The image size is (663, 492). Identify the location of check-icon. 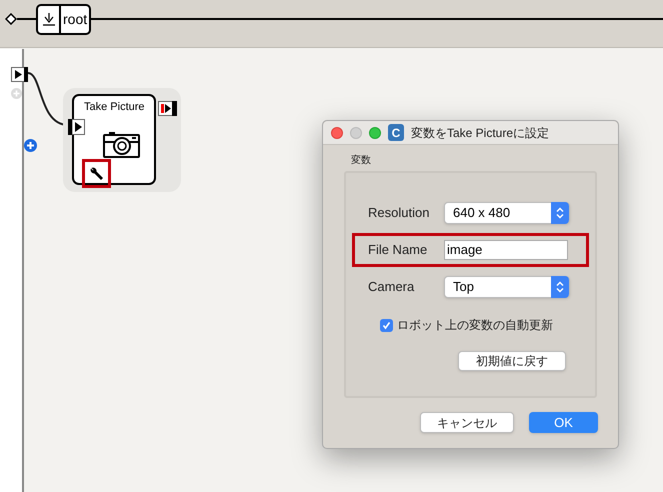
(386, 325).